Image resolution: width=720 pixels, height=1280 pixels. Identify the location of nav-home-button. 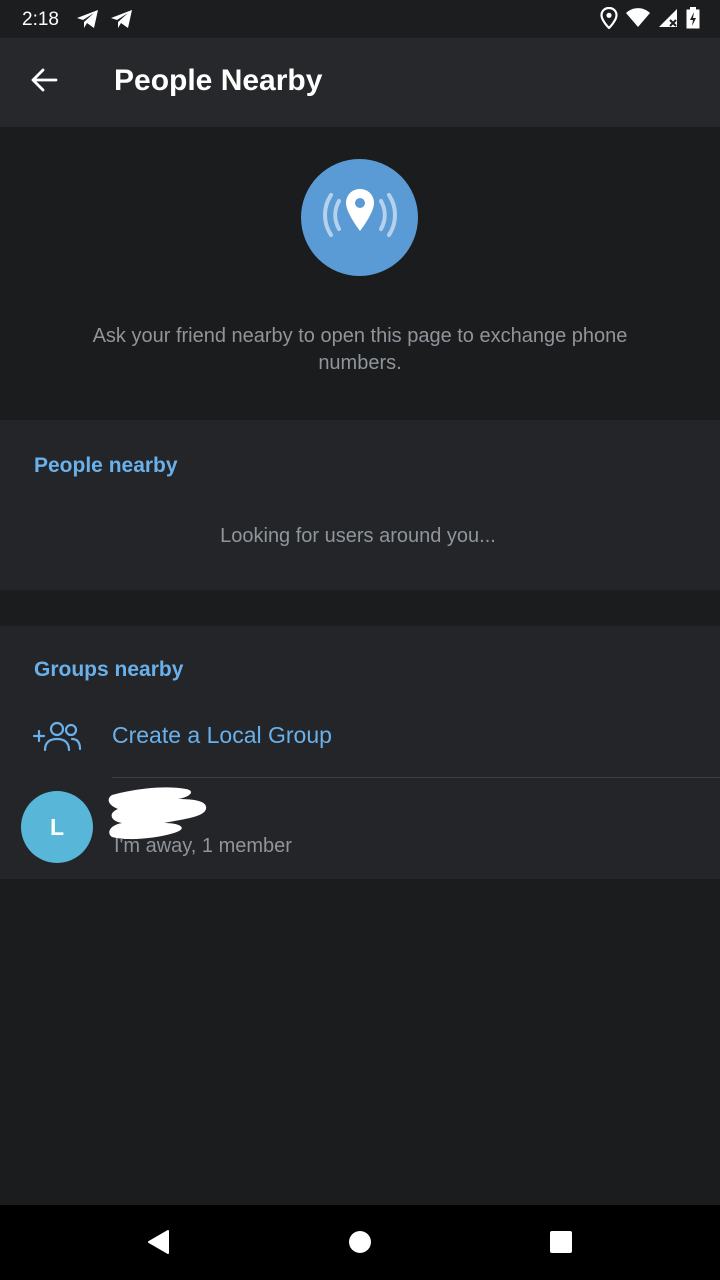
(360, 1244).